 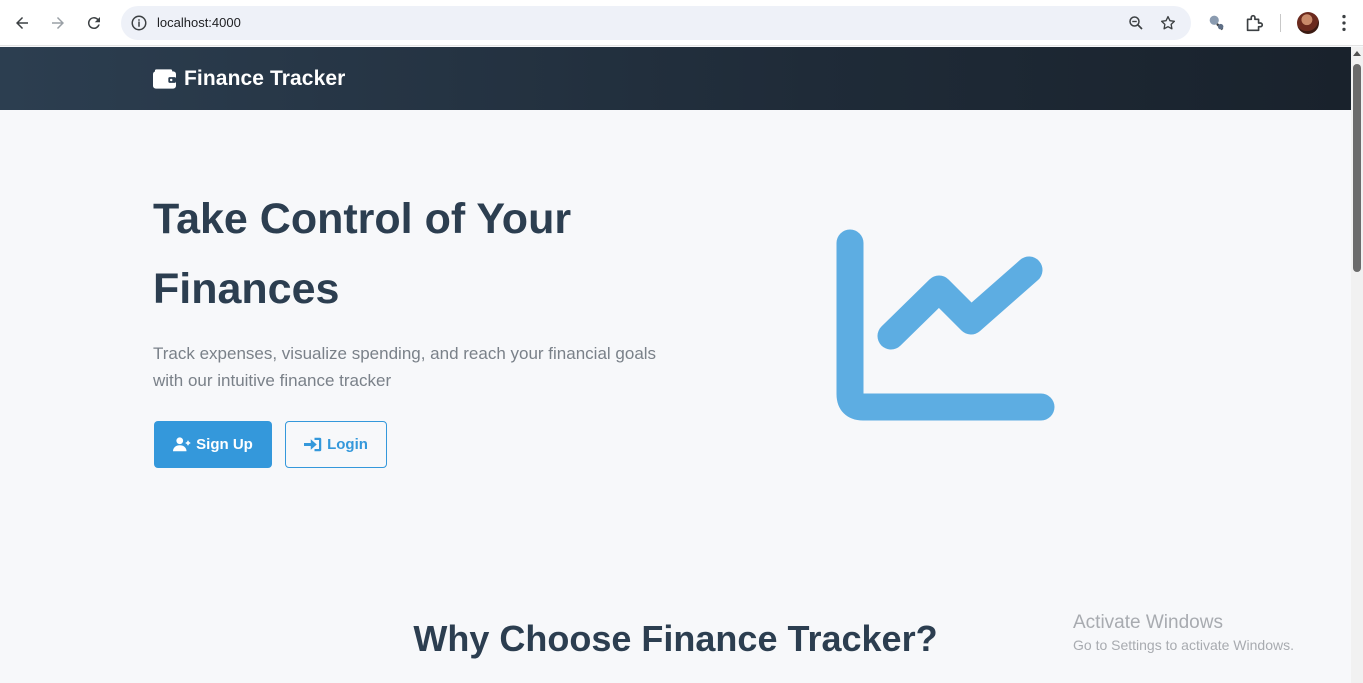 I want to click on forward-button, so click(x=58, y=23).